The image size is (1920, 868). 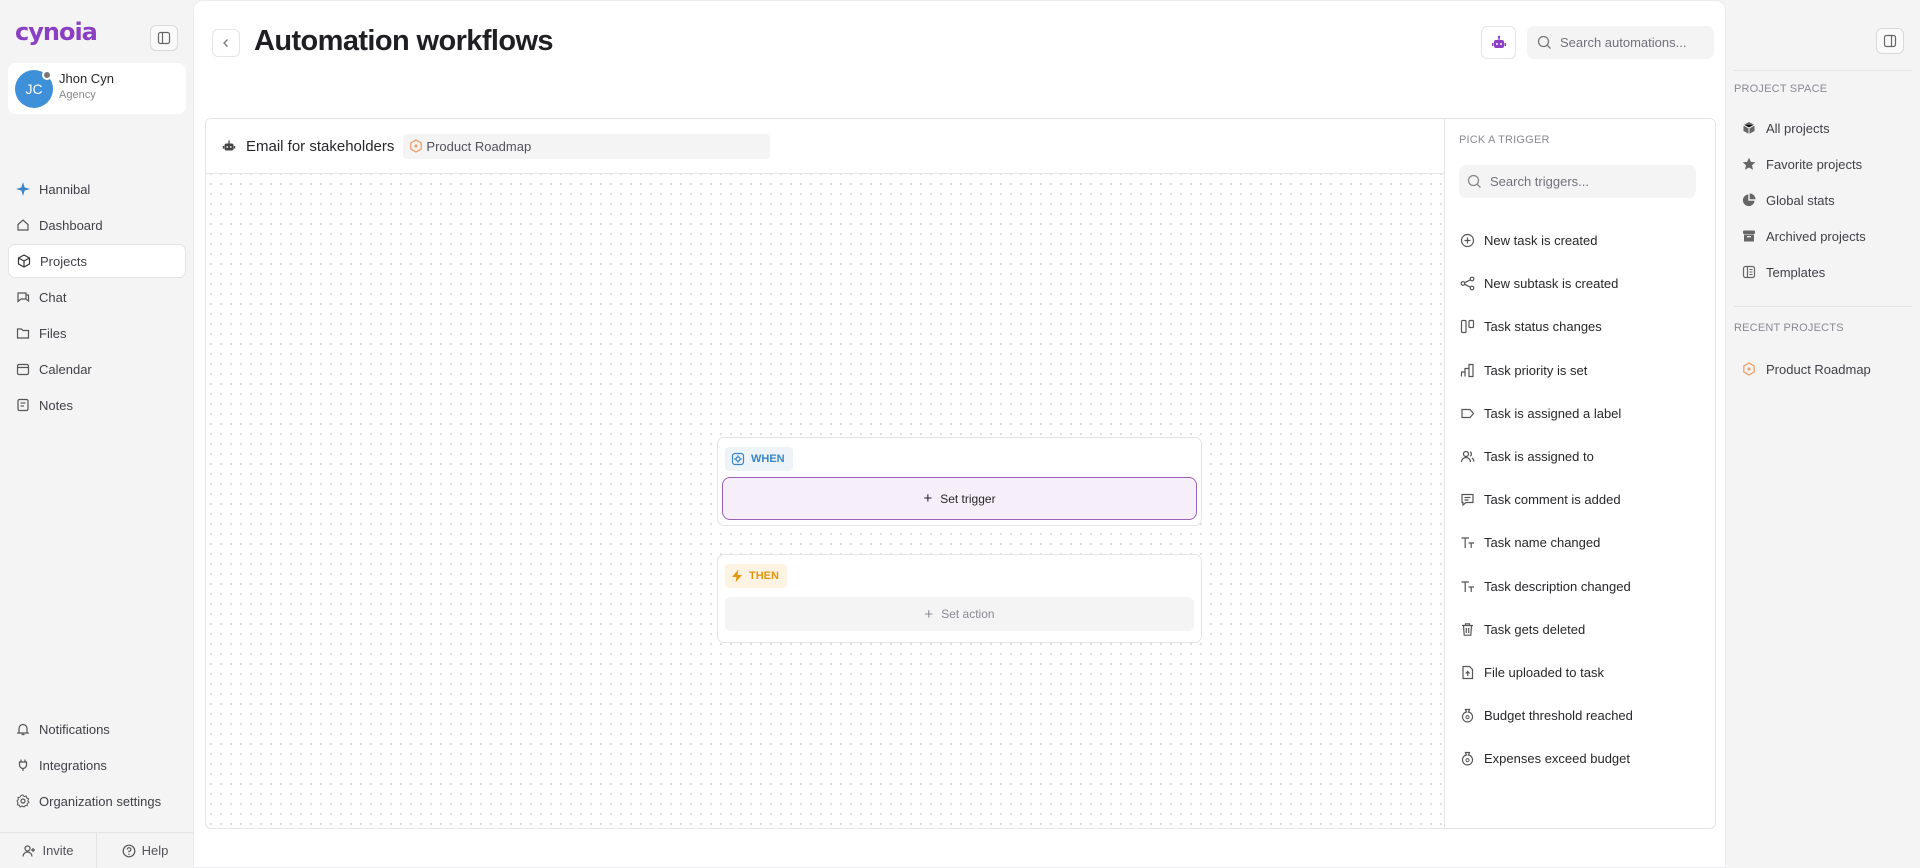 I want to click on trigger-option: Task is assigned a label, so click(x=1581, y=413).